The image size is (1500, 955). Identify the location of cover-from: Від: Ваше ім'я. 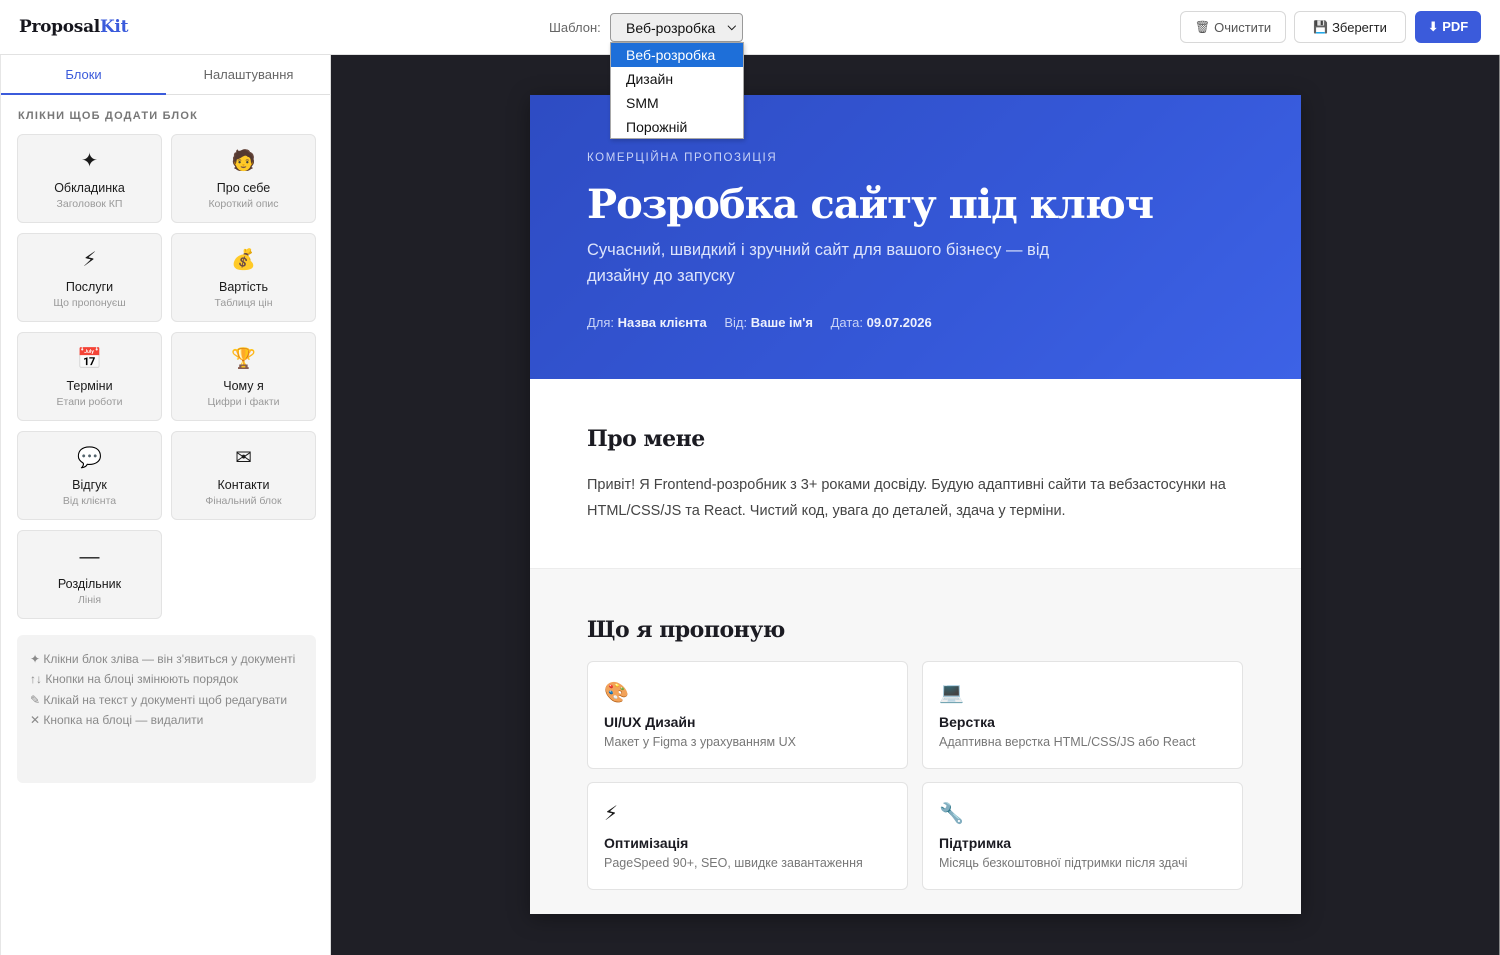
(768, 322).